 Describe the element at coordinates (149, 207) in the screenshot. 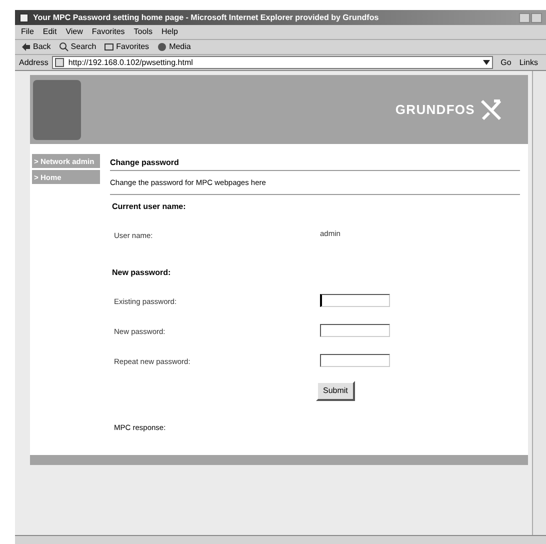

I see `section-title: Current user name:` at that location.